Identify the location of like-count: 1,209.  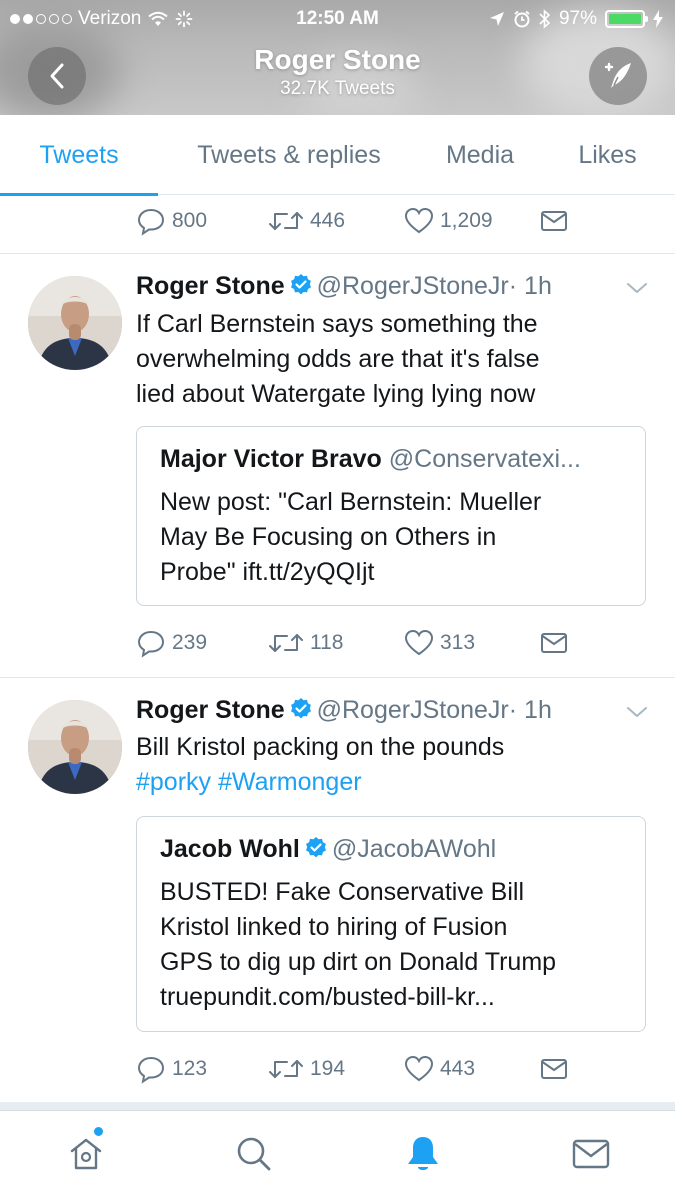
(466, 220).